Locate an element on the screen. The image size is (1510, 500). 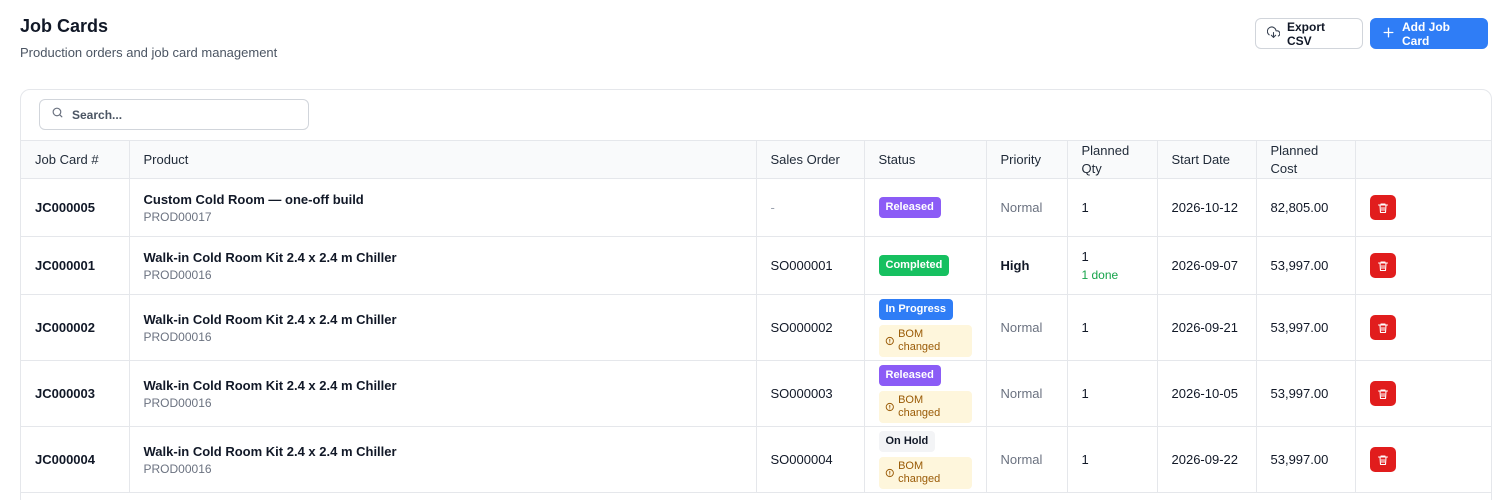
status-cell: Completed is located at coordinates (925, 265).